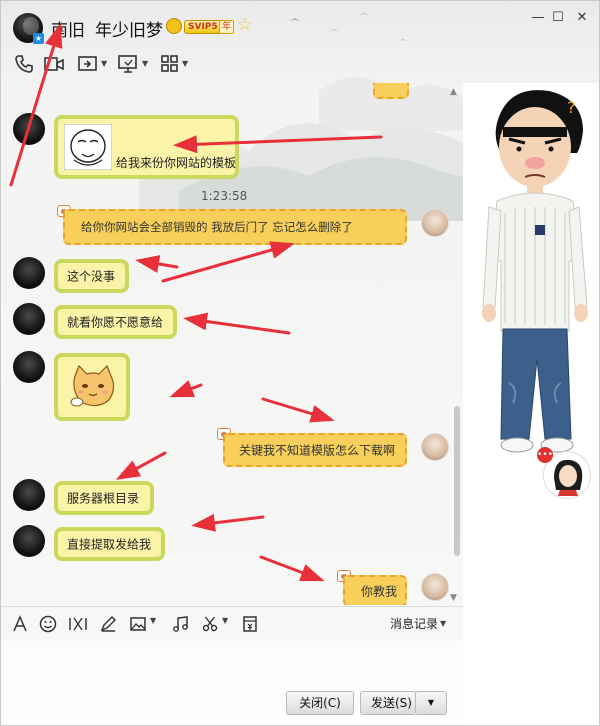  Describe the element at coordinates (153, 620) in the screenshot. I see `image-caret-icon: ▼` at that location.